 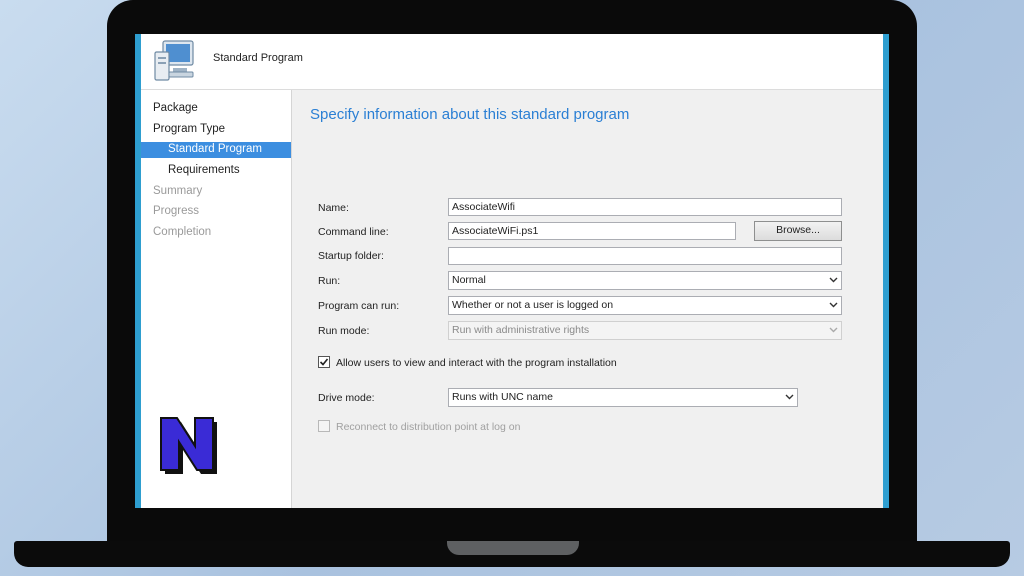 What do you see at coordinates (178, 191) in the screenshot?
I see `nav-item-summary: Summary` at bounding box center [178, 191].